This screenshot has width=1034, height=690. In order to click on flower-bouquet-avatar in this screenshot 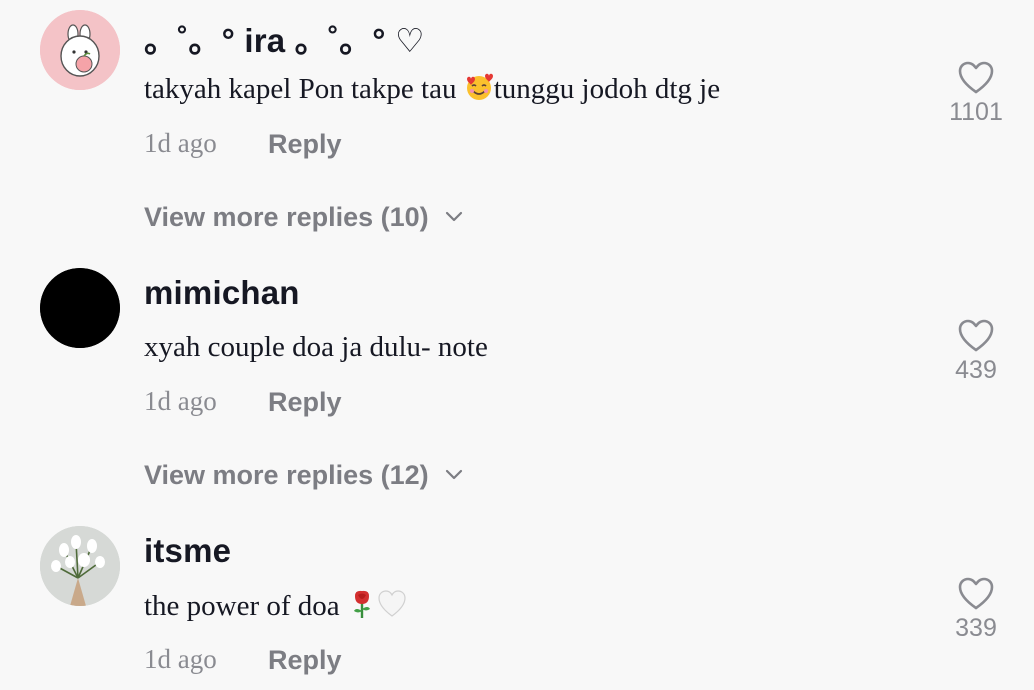, I will do `click(80, 566)`.